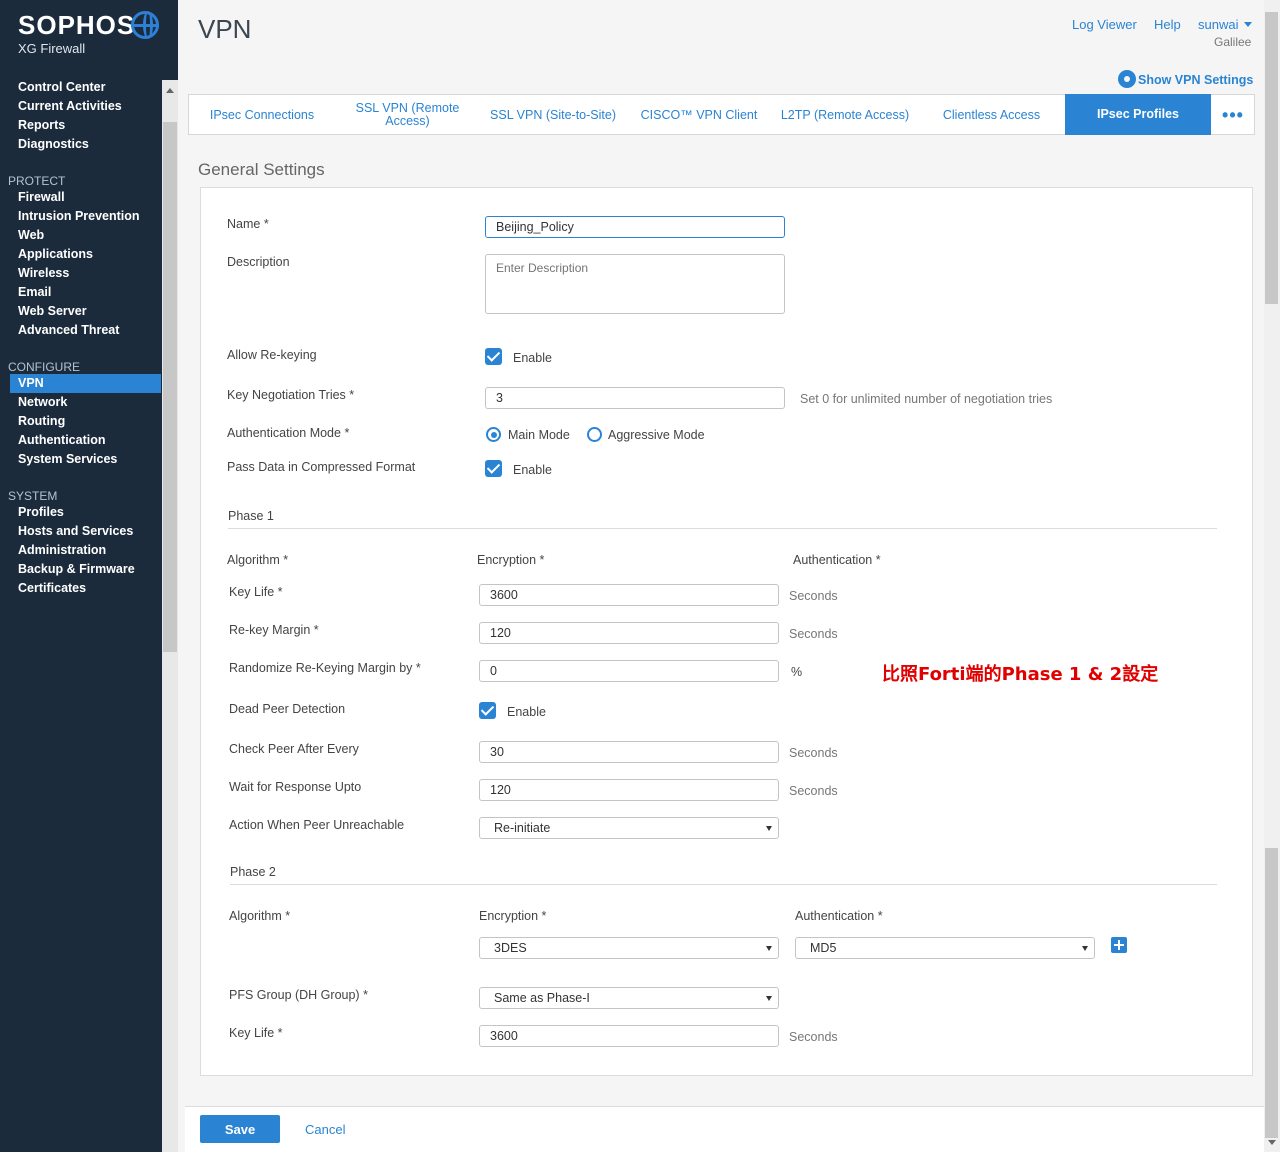 The width and height of the screenshot is (1280, 1152). I want to click on tab-ssl-vpn-site: SSL VPN (Site-to-Site), so click(553, 115).